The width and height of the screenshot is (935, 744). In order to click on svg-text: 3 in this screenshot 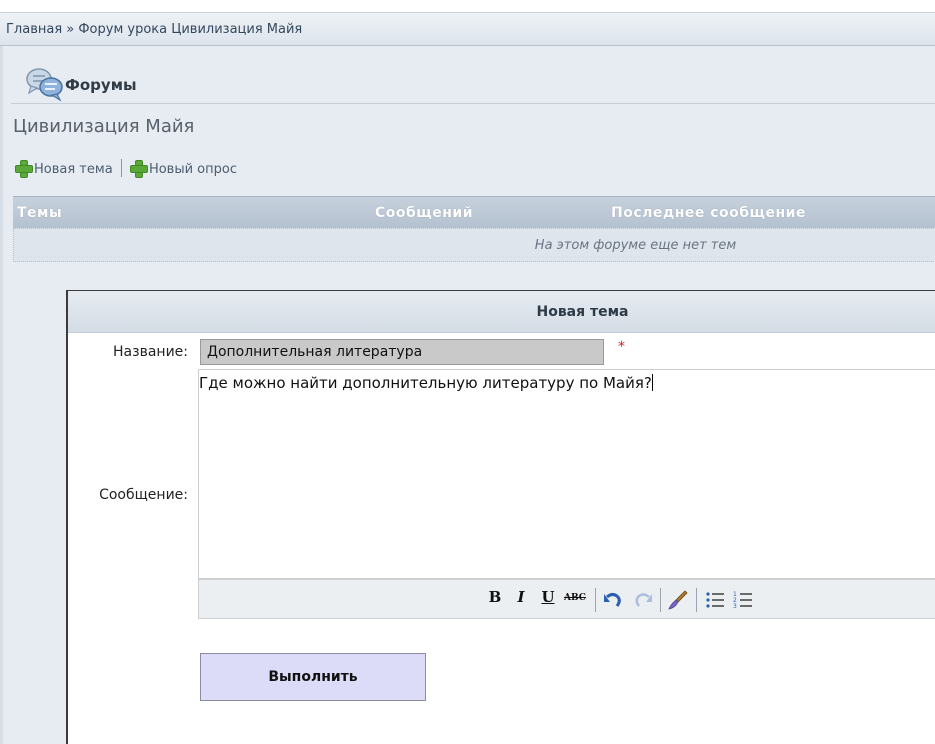, I will do `click(735, 606)`.